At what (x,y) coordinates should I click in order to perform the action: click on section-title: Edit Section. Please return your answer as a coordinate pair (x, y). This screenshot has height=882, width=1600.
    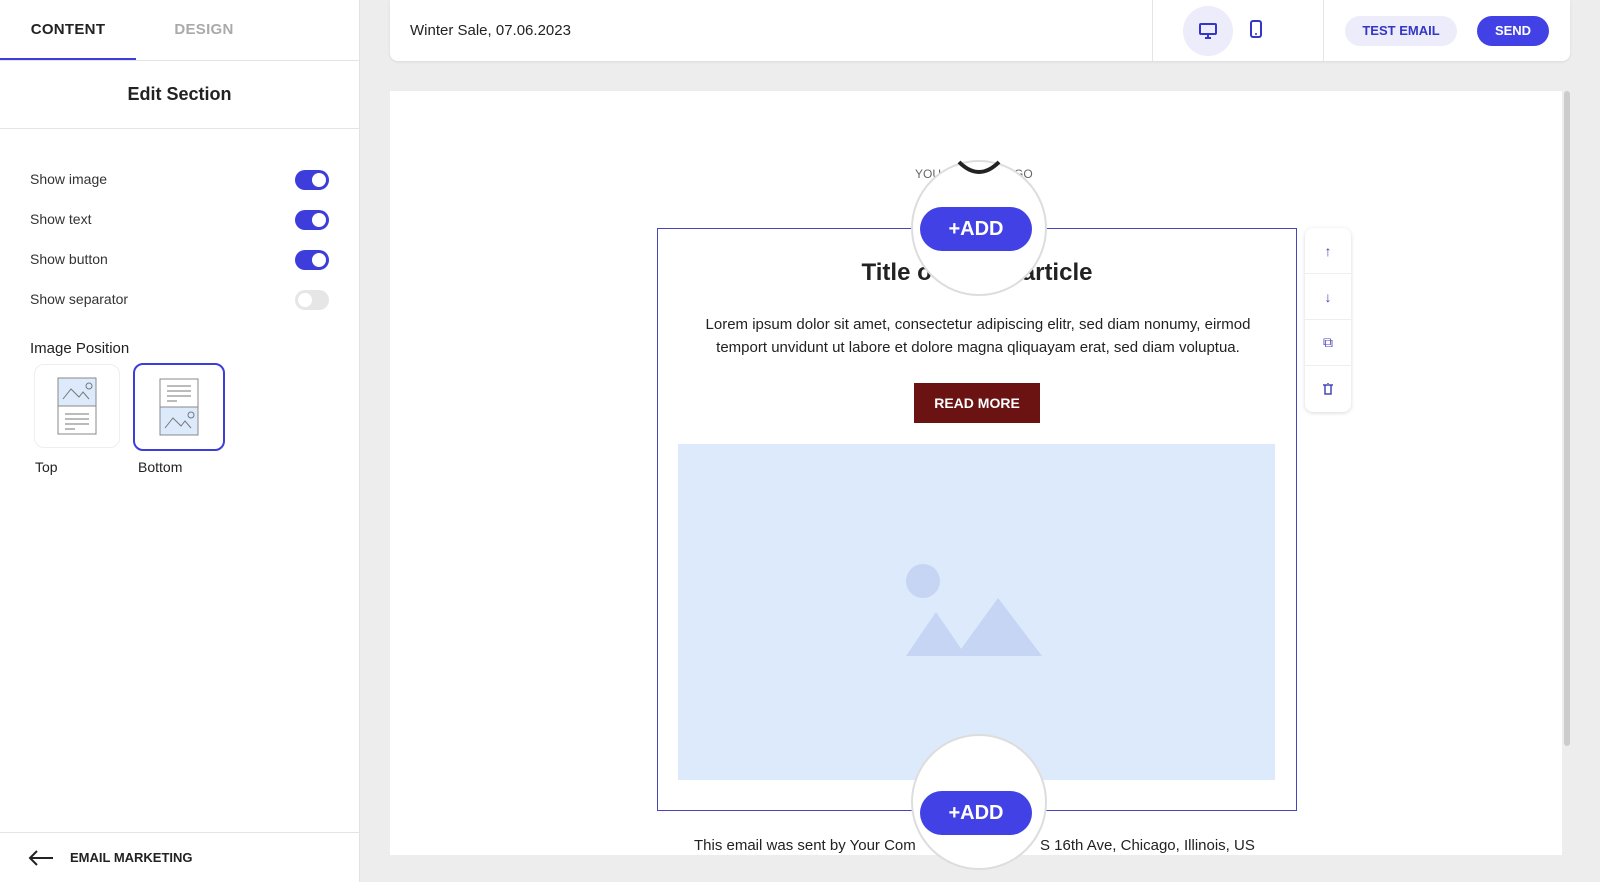
    Looking at the image, I should click on (179, 95).